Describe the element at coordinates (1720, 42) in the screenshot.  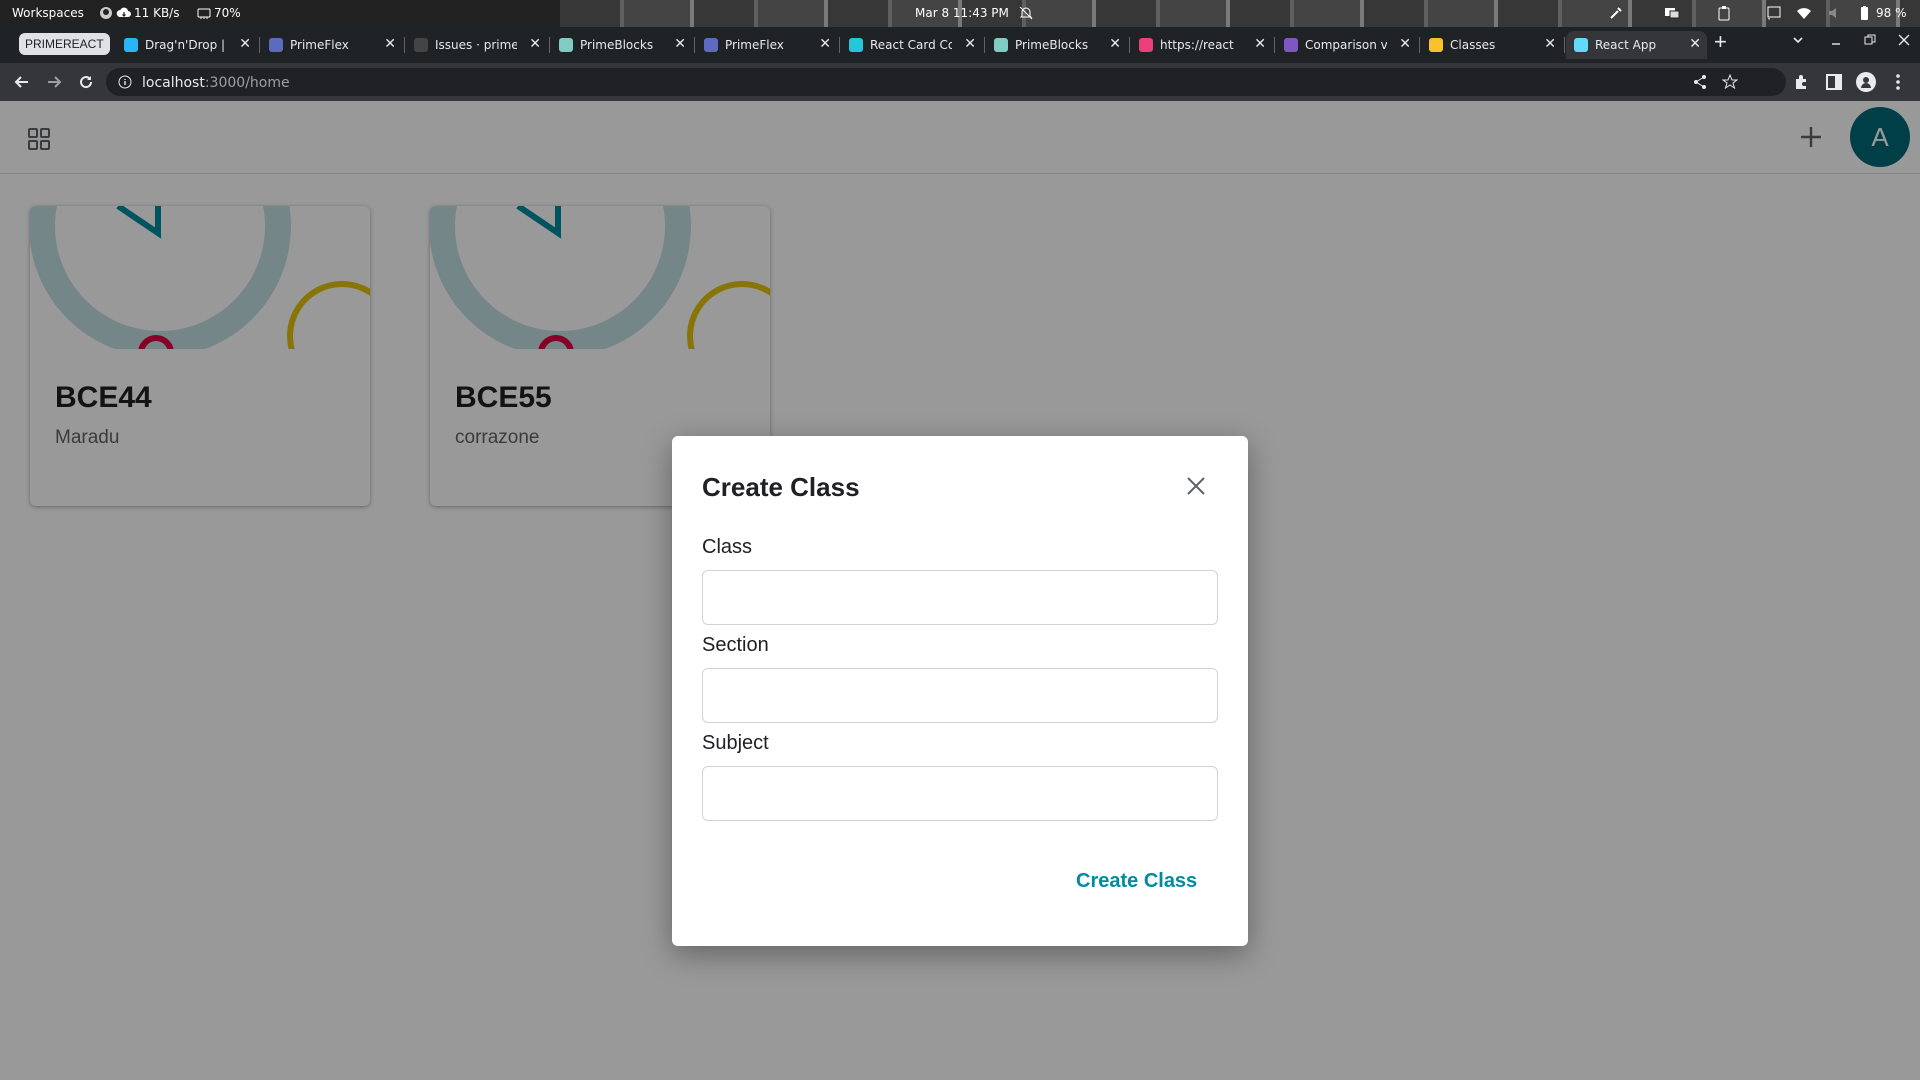
I see `new-tab-button: +` at that location.